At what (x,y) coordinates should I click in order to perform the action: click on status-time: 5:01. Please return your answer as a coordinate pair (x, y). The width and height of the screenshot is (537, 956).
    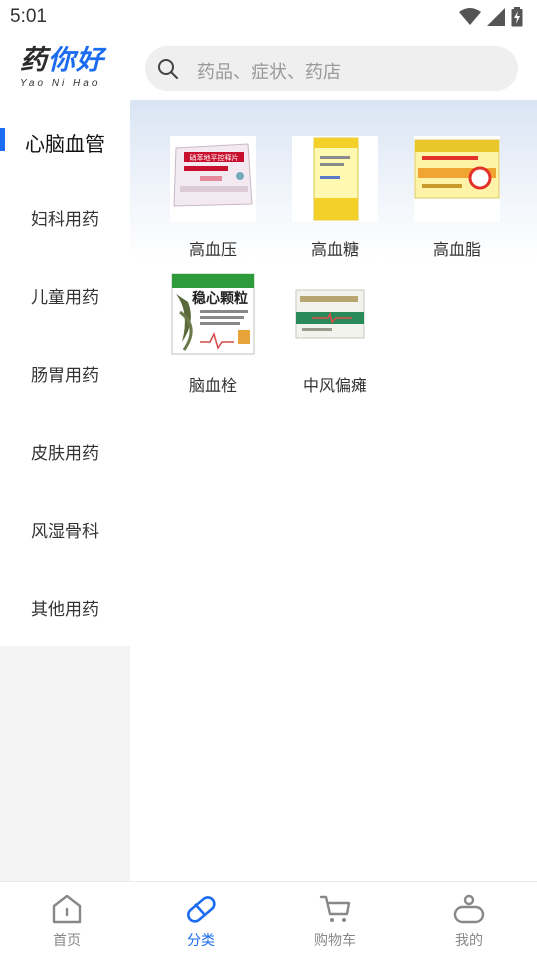
    Looking at the image, I should click on (28, 16).